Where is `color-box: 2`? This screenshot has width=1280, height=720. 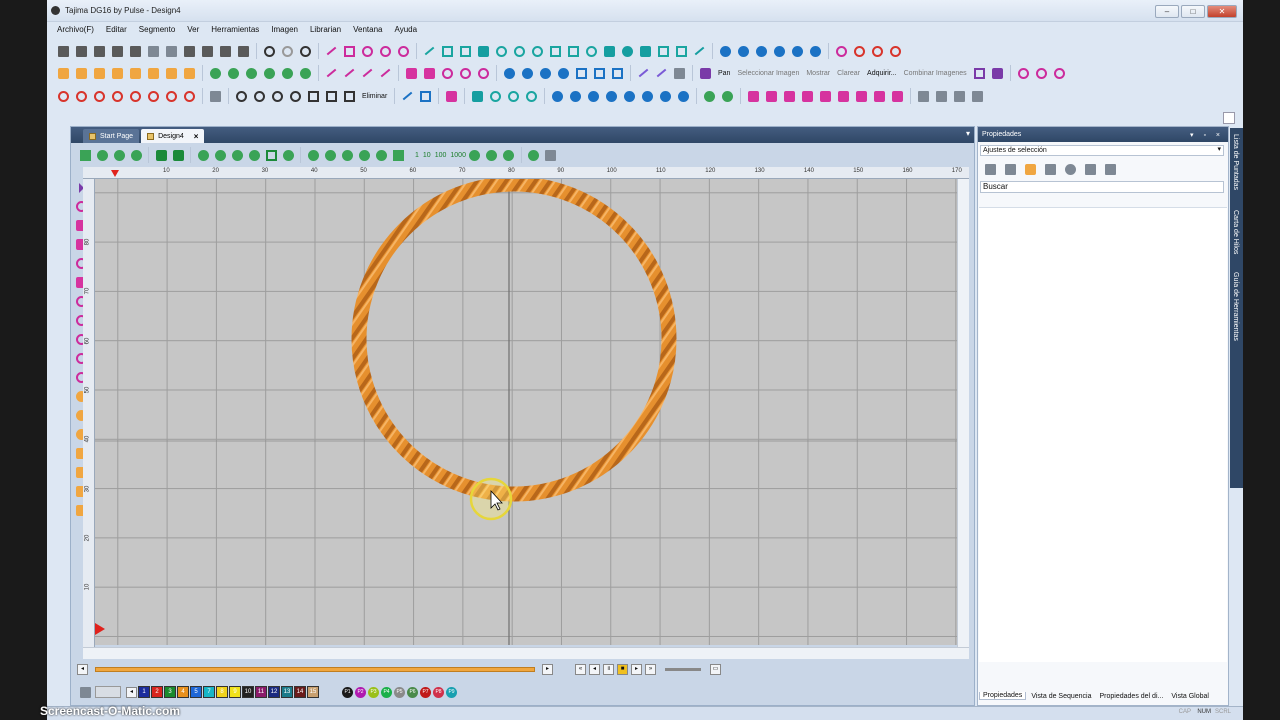
color-box: 2 is located at coordinates (157, 692).